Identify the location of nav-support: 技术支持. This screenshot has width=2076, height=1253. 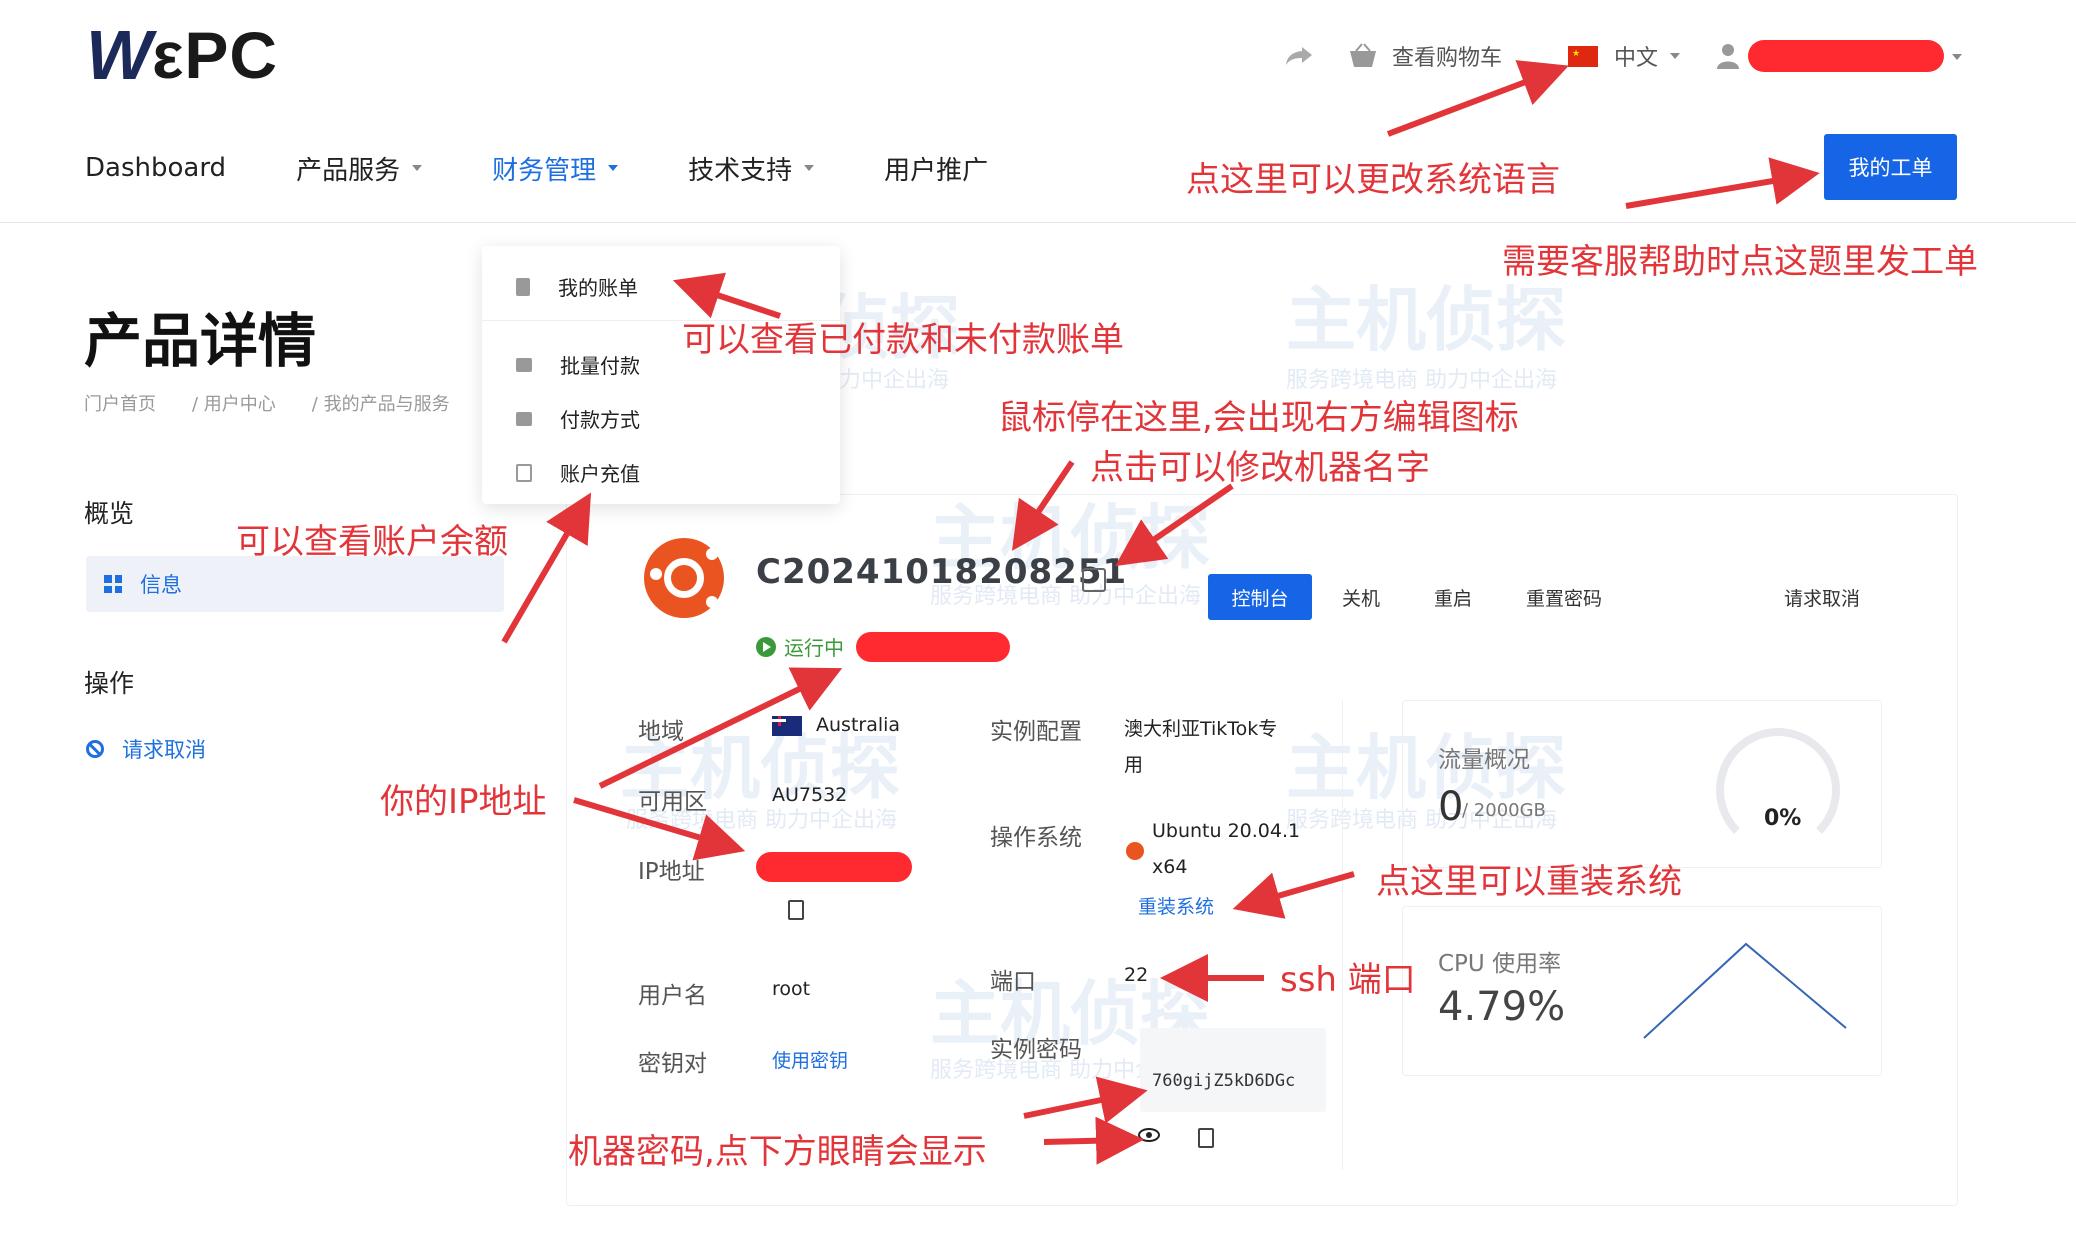
(751, 168).